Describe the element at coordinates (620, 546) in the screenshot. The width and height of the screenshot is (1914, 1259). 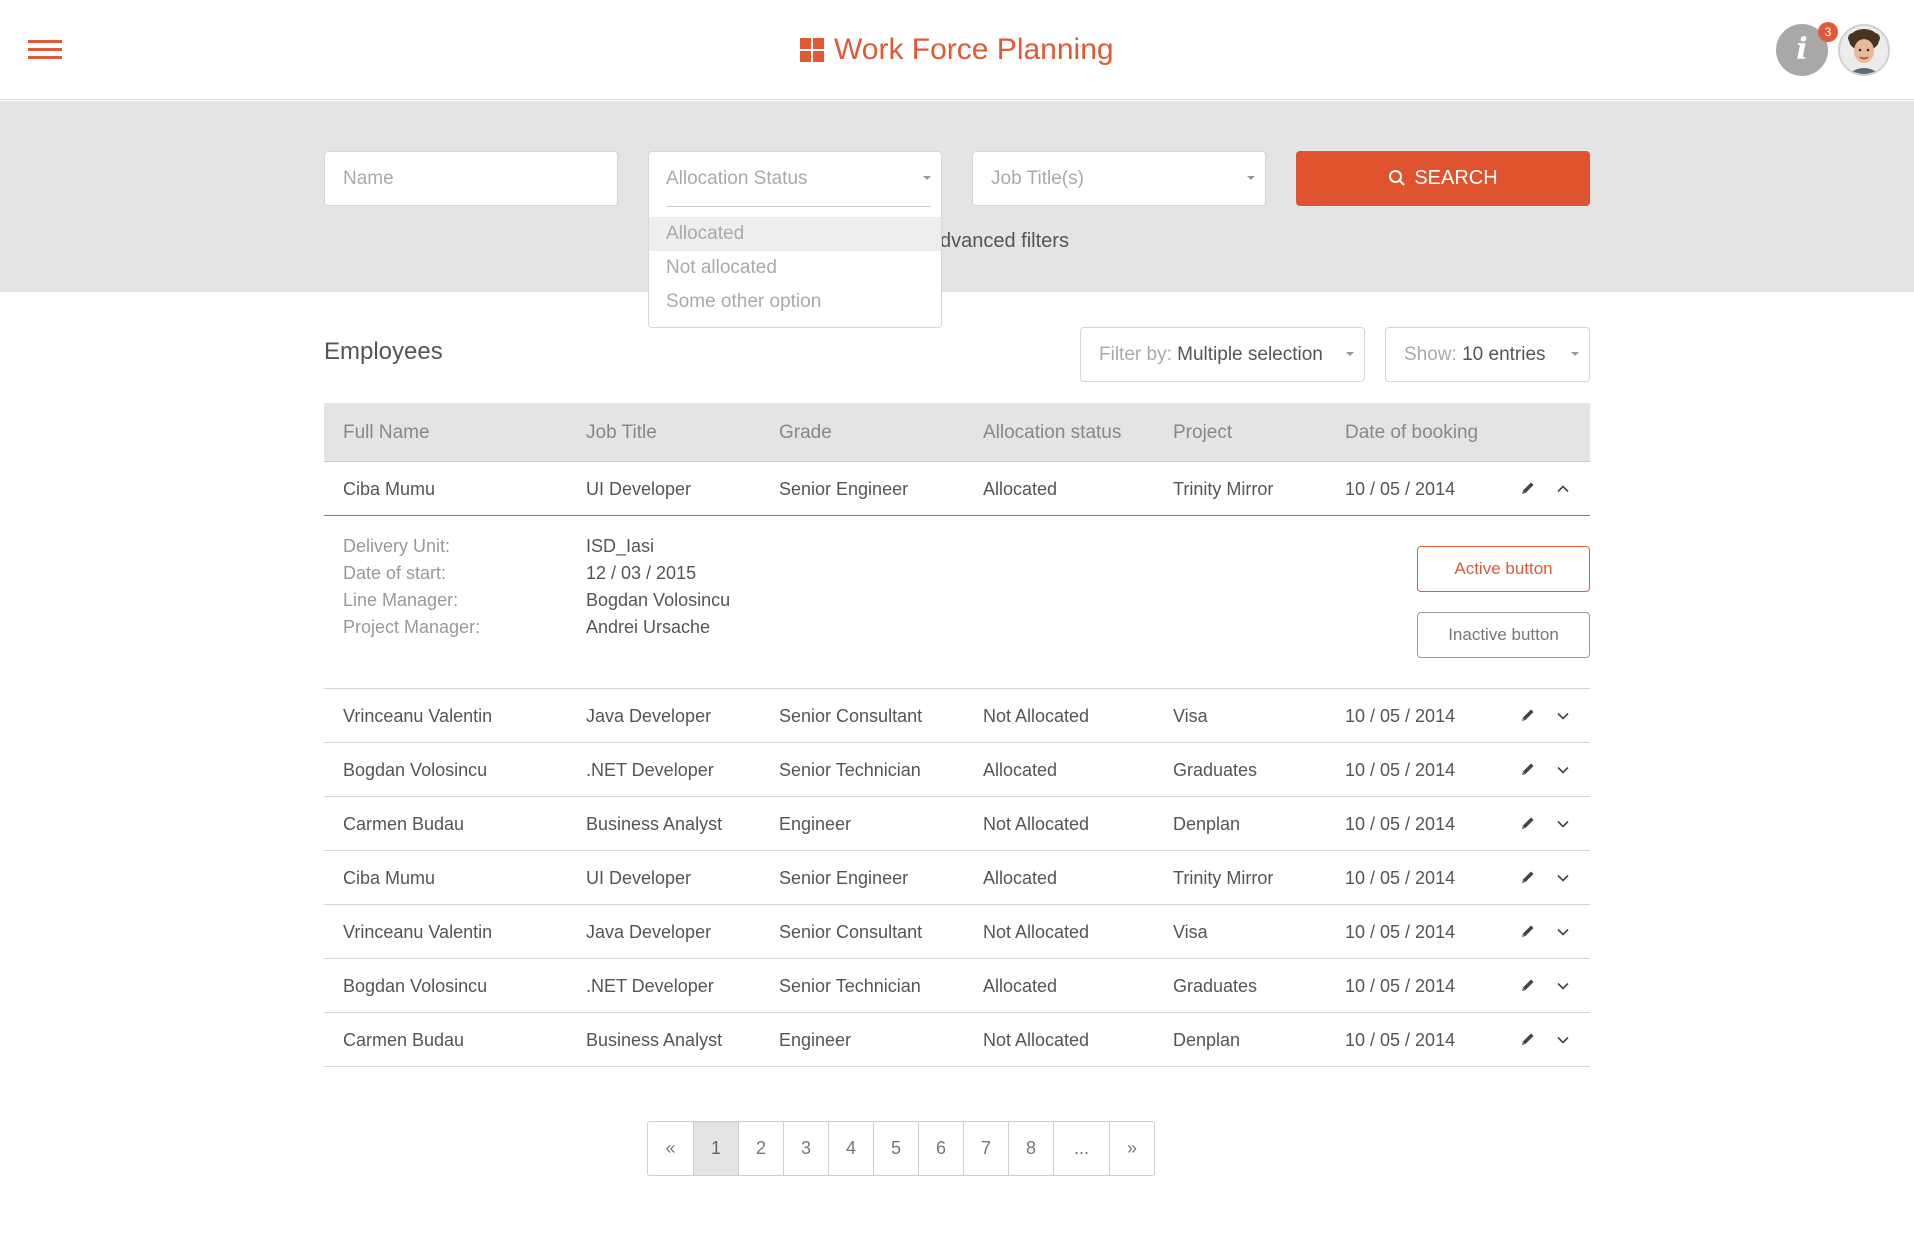
I see `detail-value: ISD_Iasi` at that location.